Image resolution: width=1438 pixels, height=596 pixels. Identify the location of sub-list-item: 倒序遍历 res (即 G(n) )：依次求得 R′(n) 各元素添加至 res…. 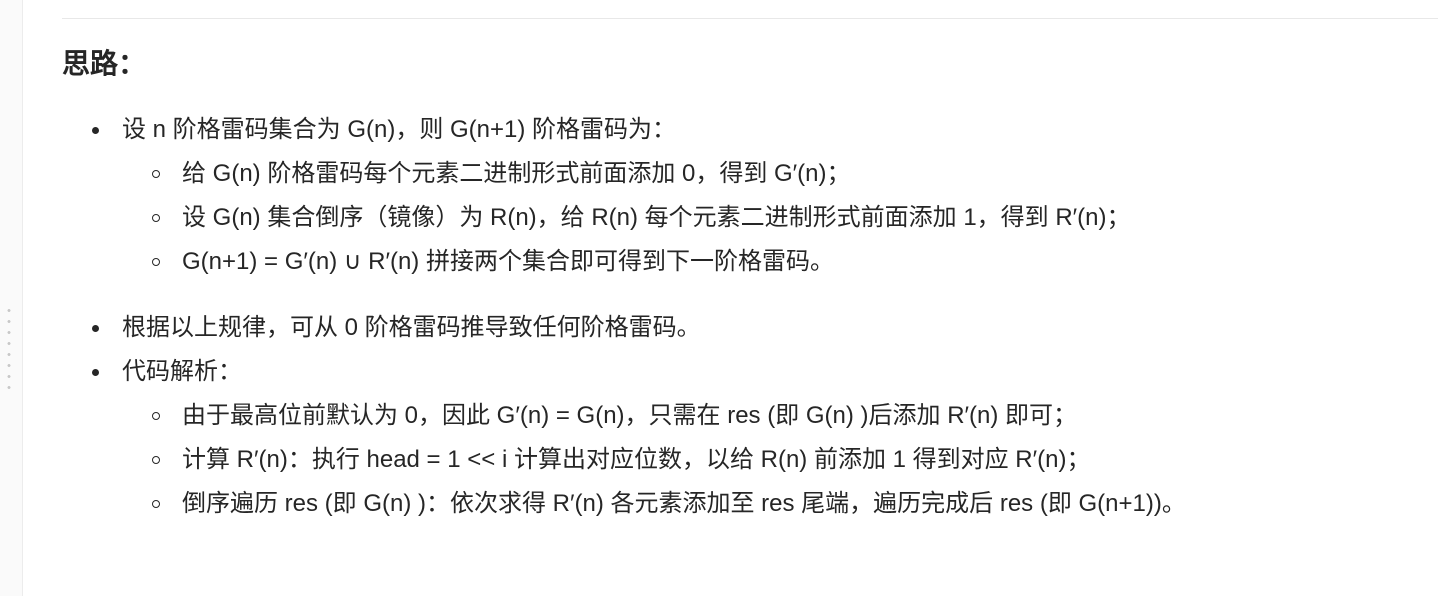
(777, 504).